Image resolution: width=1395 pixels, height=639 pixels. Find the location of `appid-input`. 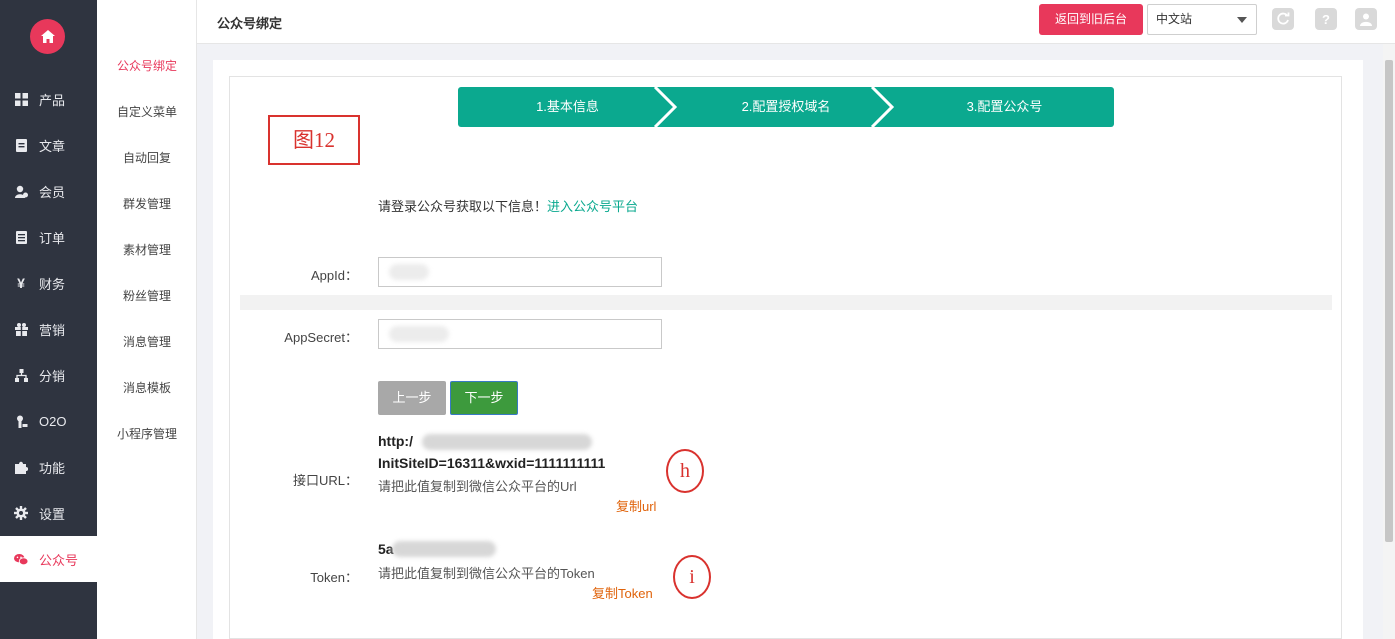

appid-input is located at coordinates (520, 272).